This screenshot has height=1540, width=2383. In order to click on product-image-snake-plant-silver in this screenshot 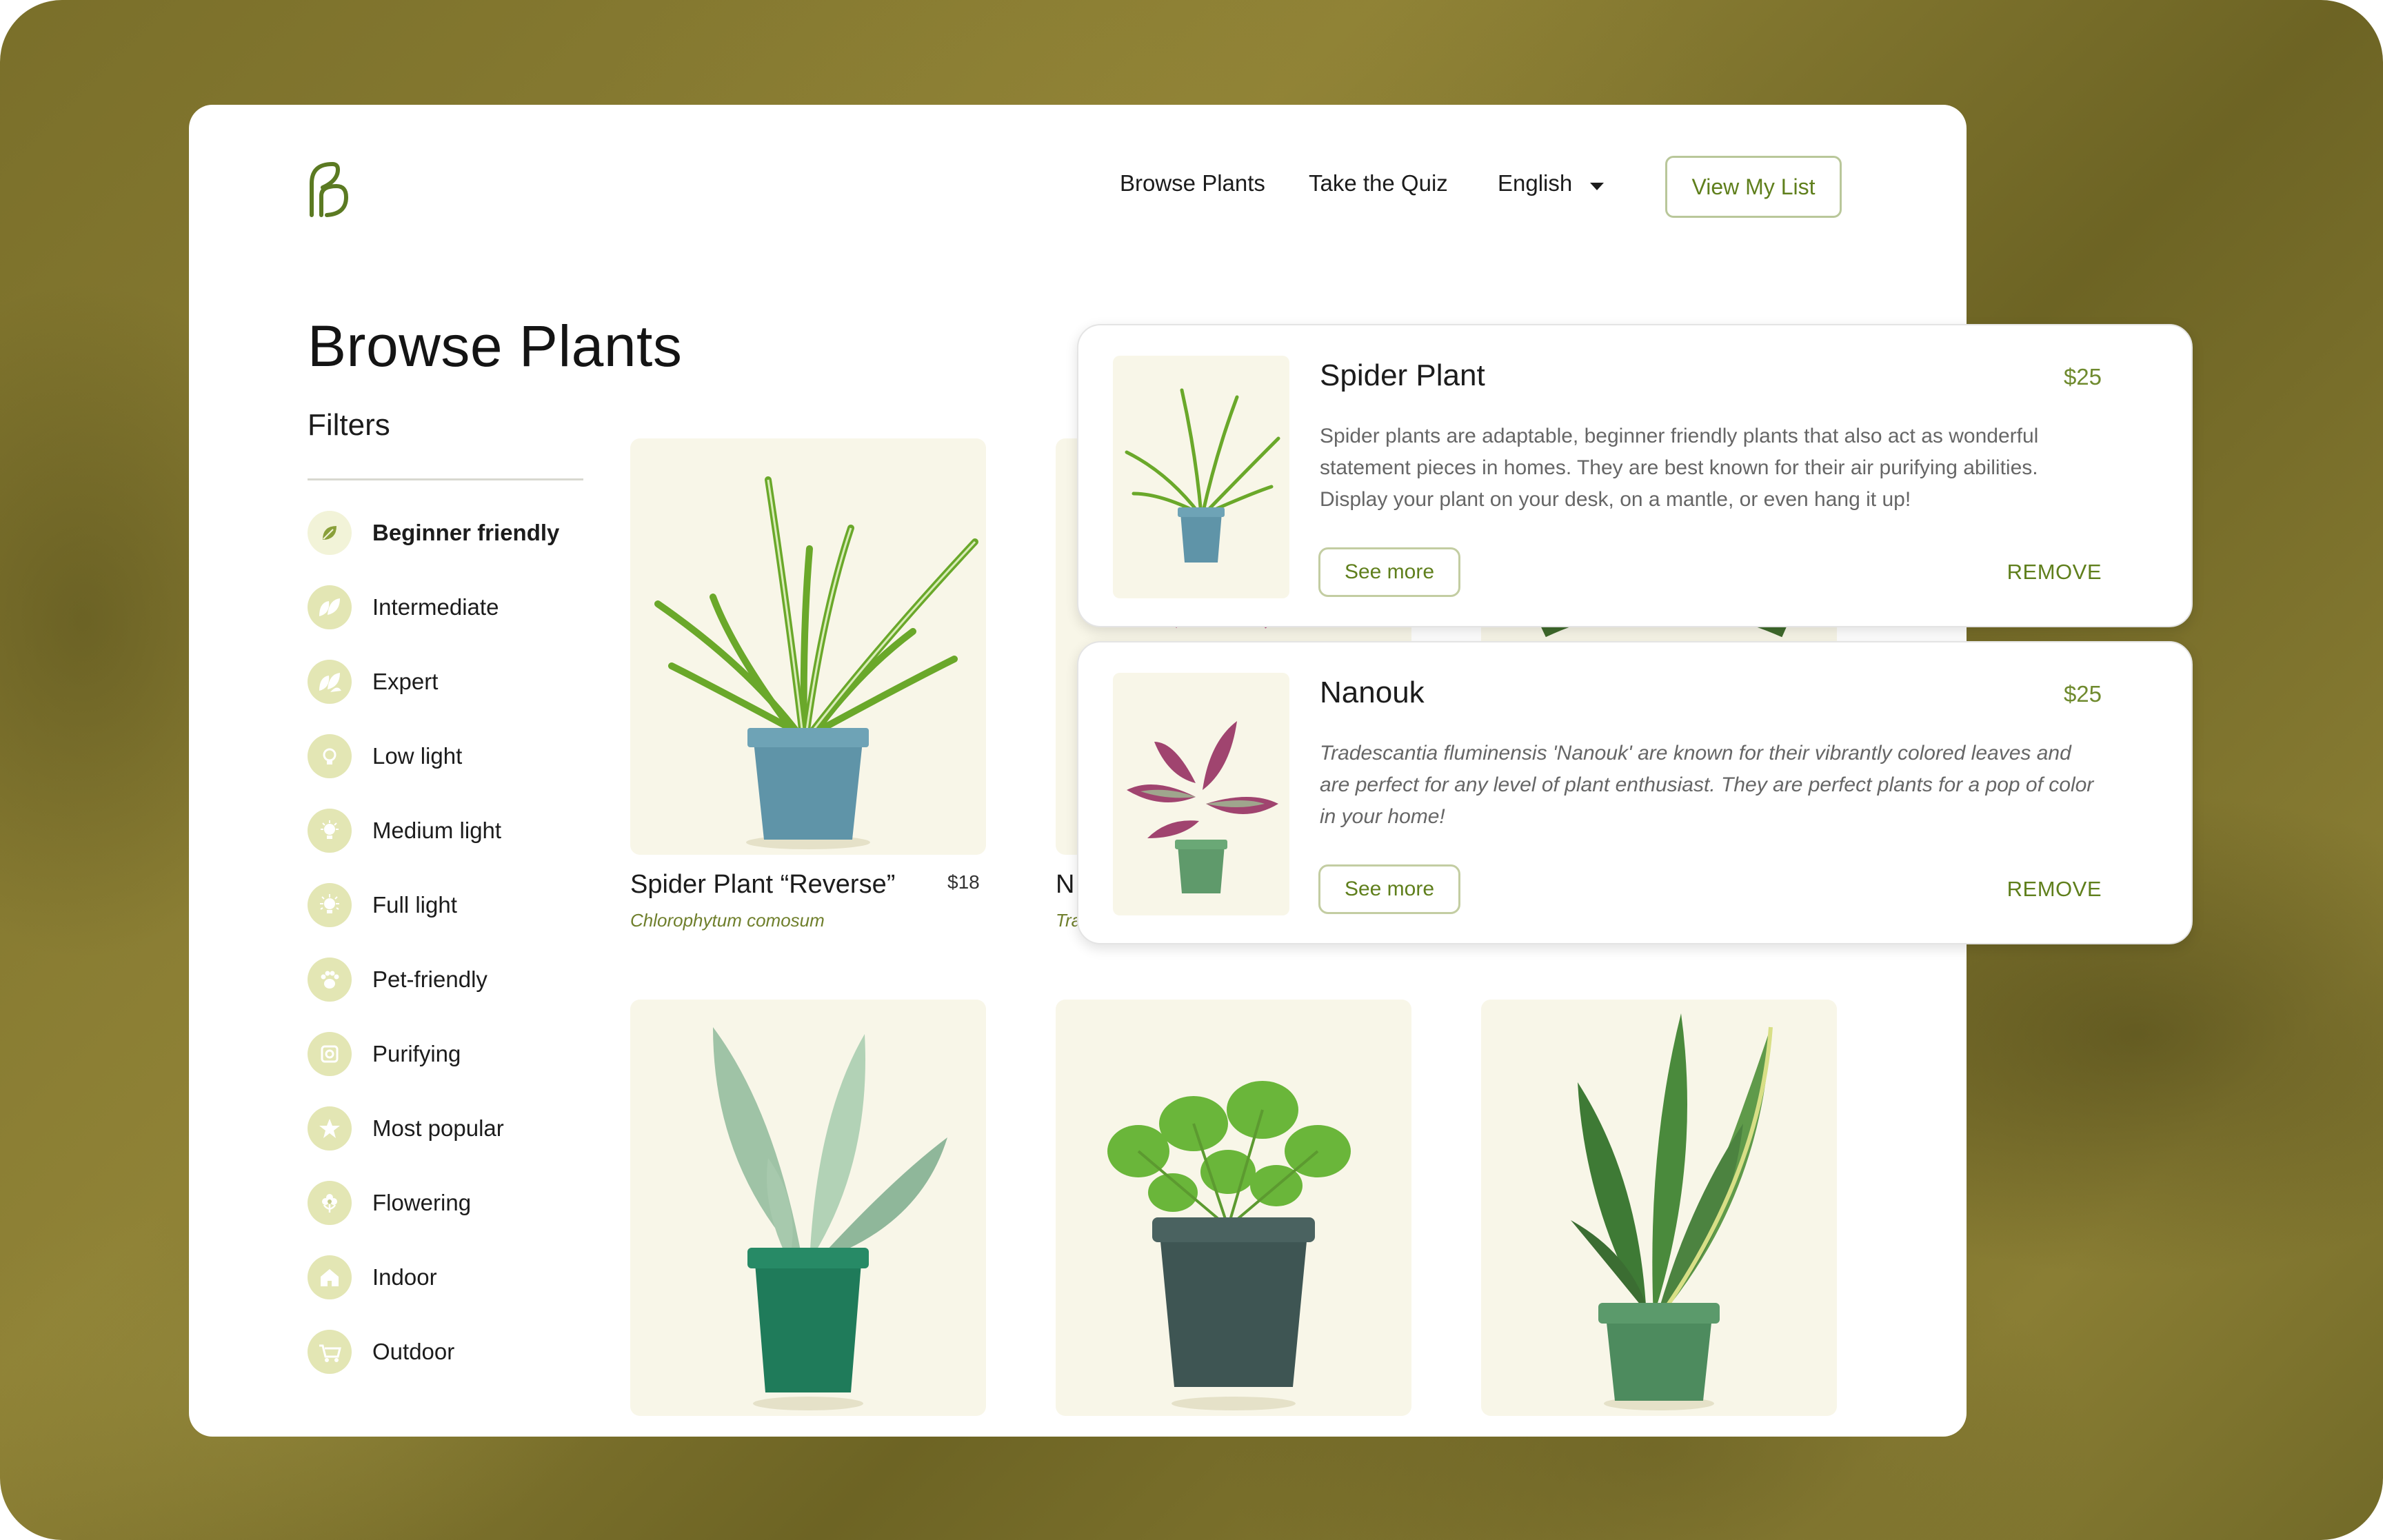, I will do `click(808, 1208)`.